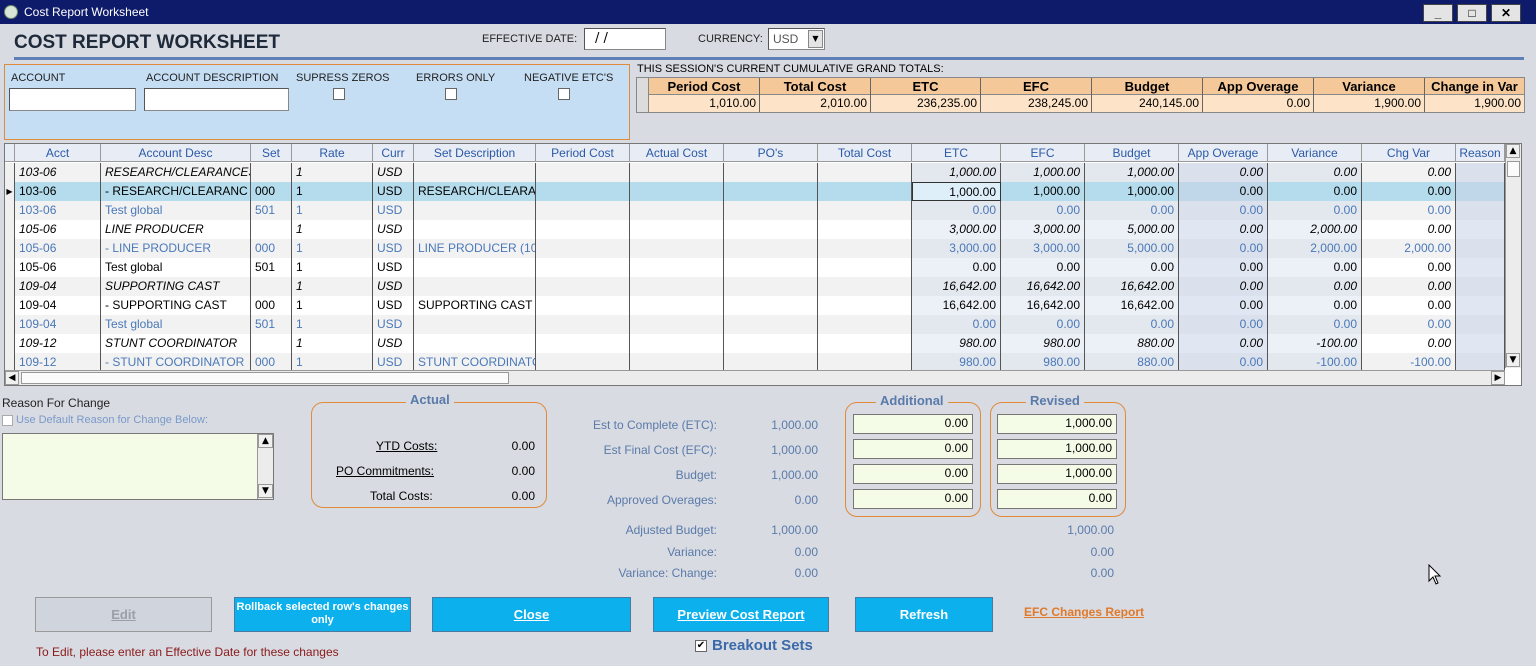  Describe the element at coordinates (7, 420) in the screenshot. I see `use-default-reason-checkbox` at that location.